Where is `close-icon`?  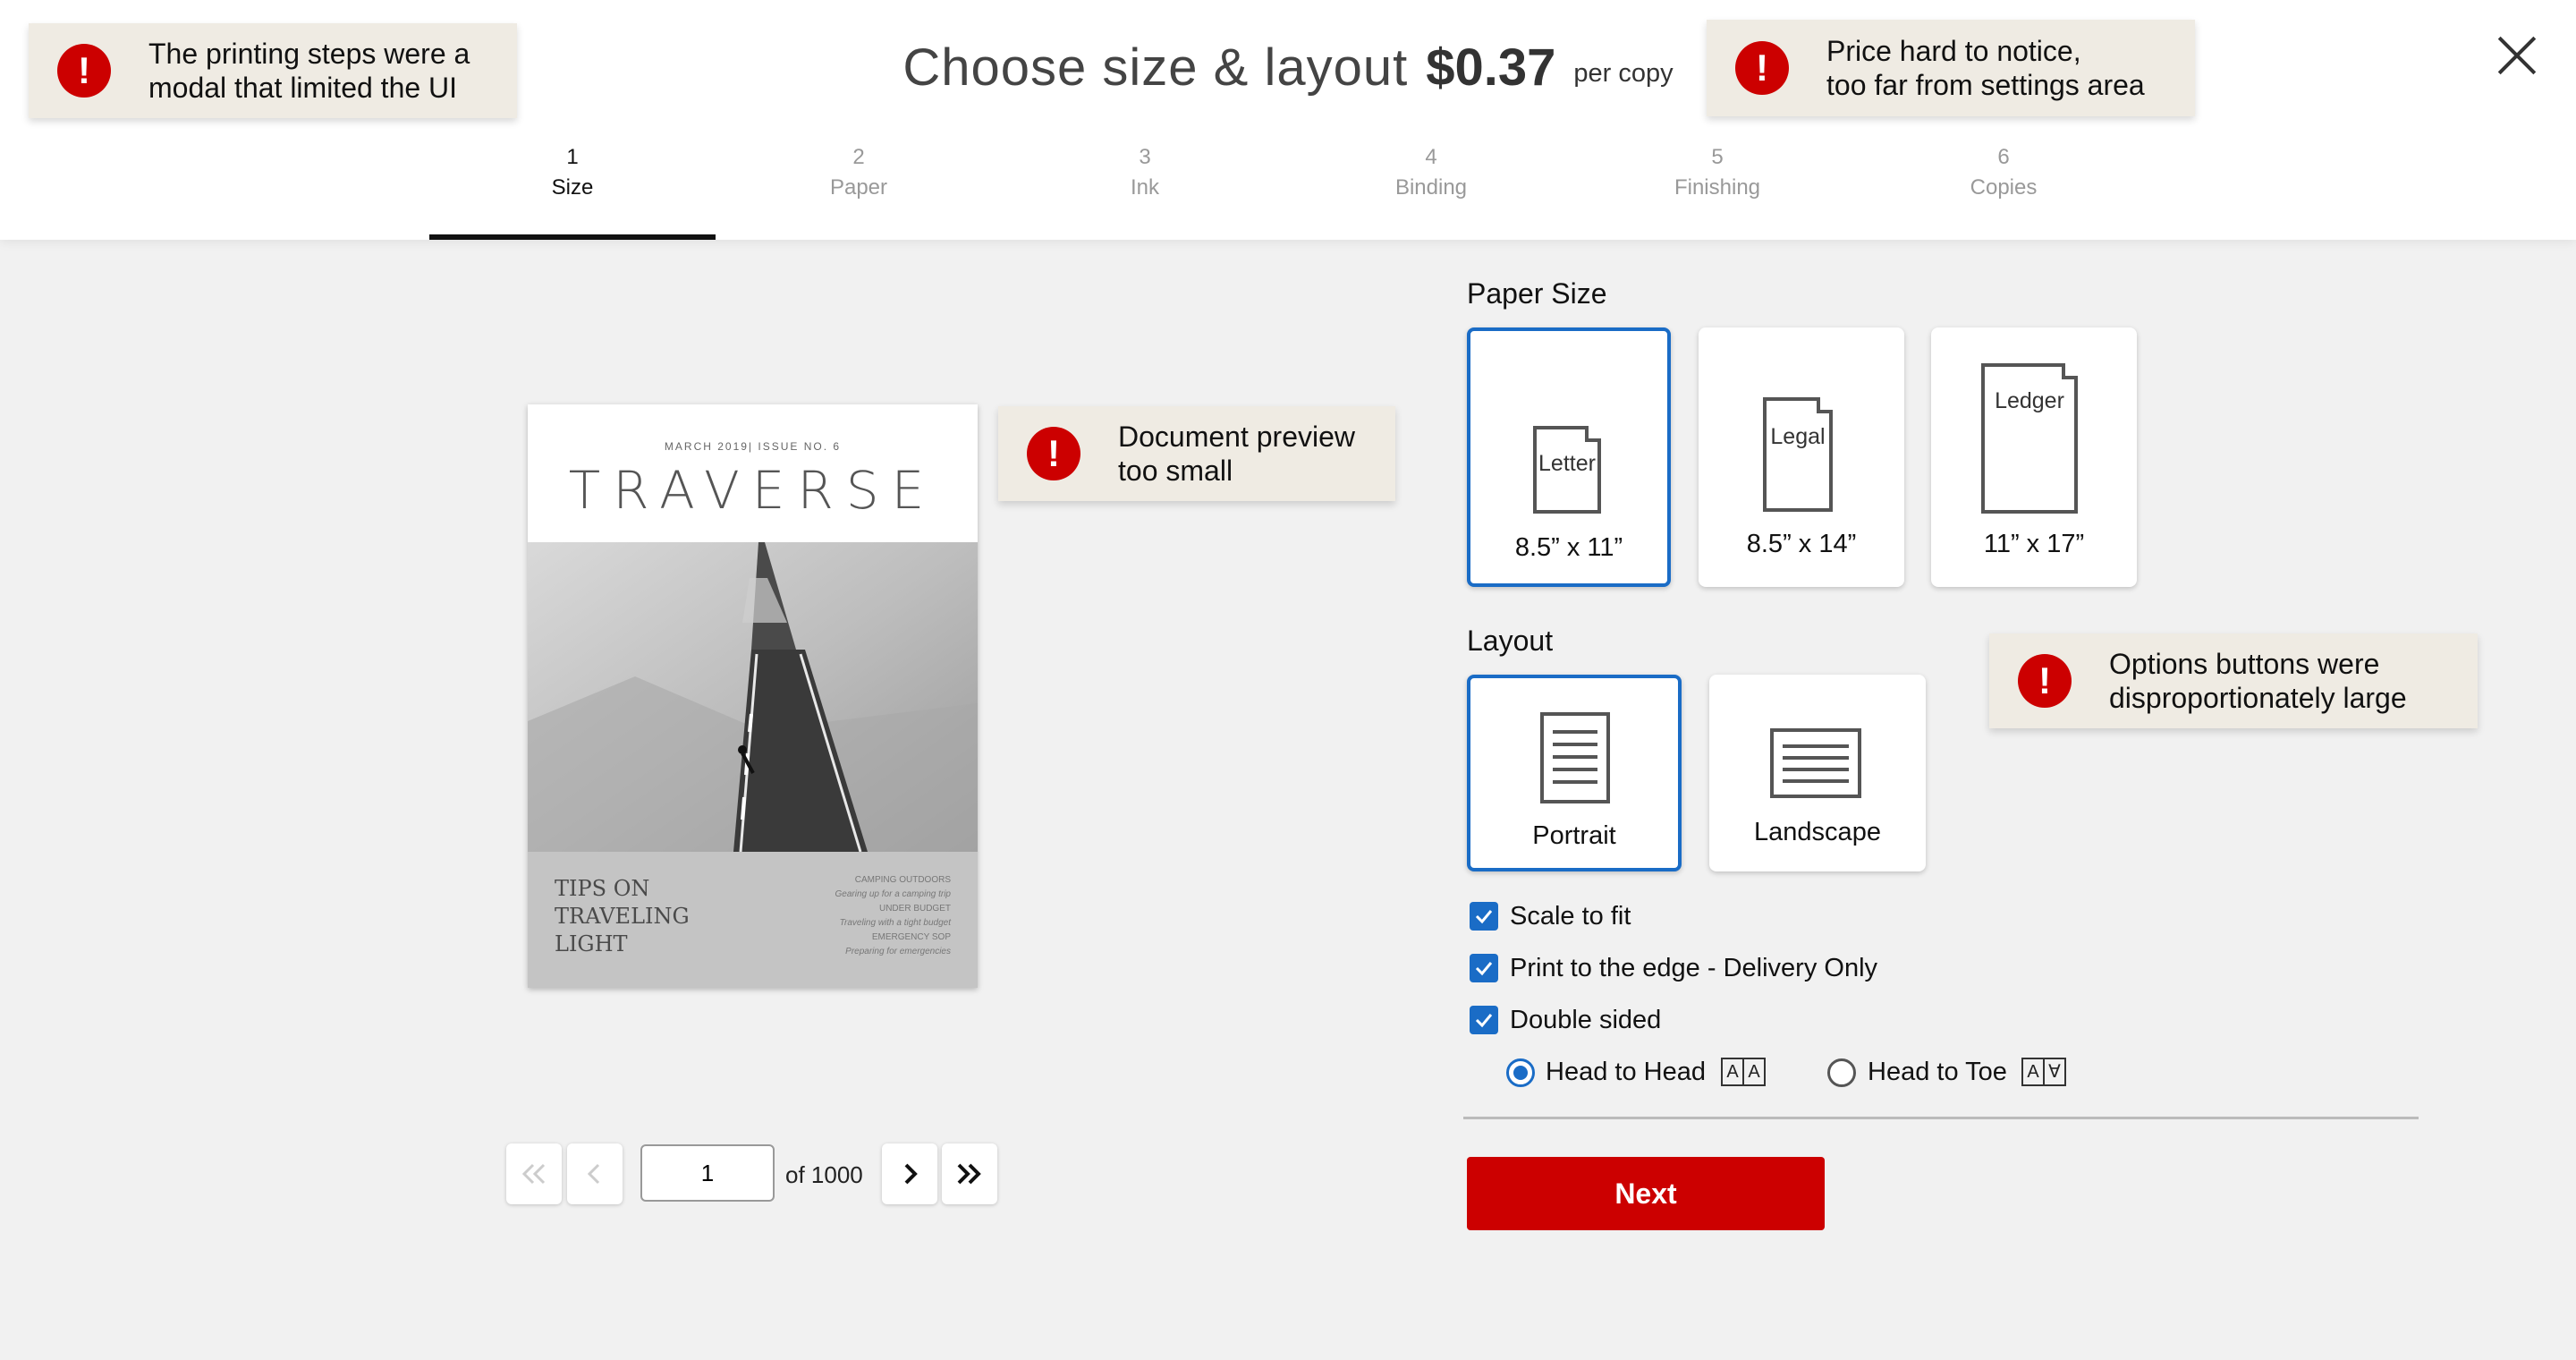
close-icon is located at coordinates (2517, 55).